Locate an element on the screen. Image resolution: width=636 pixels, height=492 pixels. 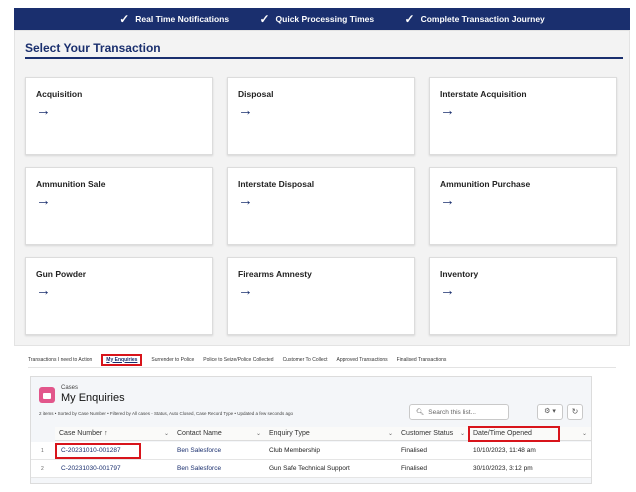
column-header-case-number: Case Number ↑ ⌄ is located at coordinates (114, 434).